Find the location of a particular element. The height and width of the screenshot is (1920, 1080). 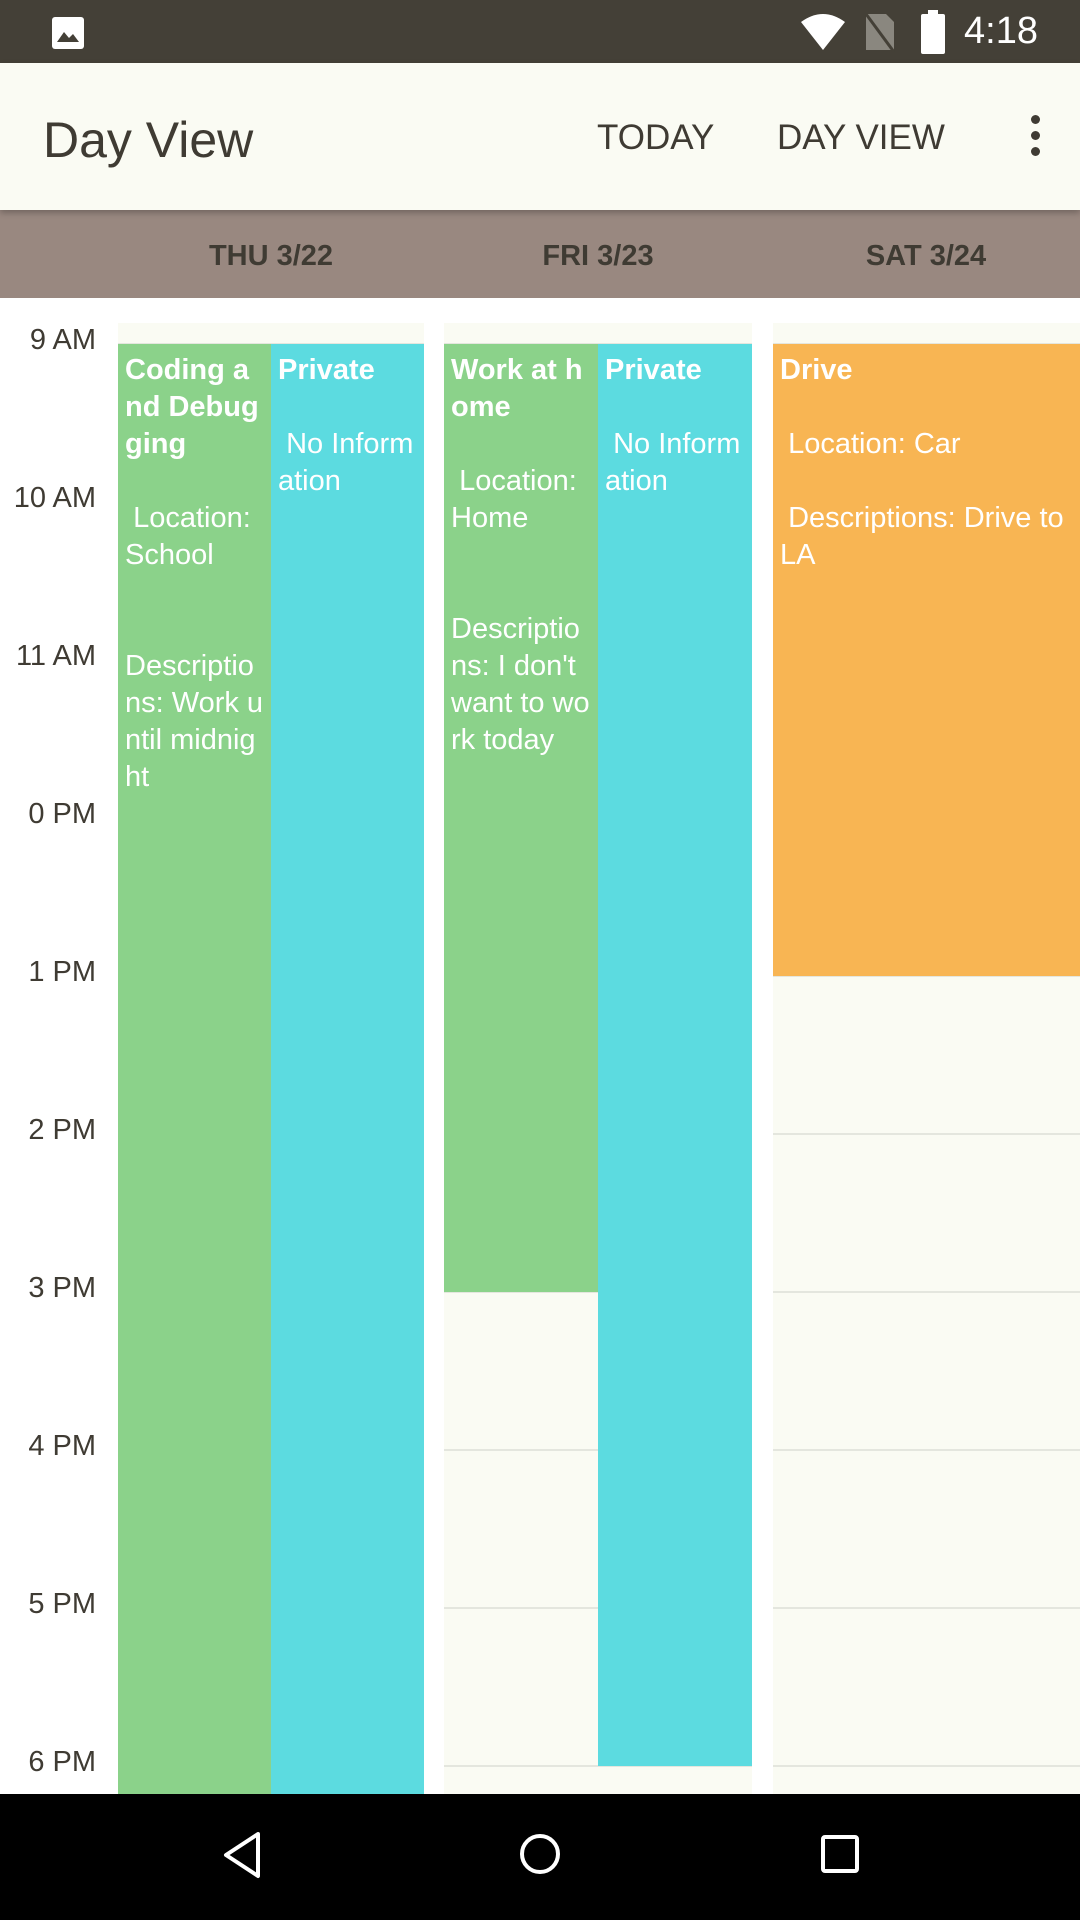

hour-label: 9 AM is located at coordinates (62, 340).